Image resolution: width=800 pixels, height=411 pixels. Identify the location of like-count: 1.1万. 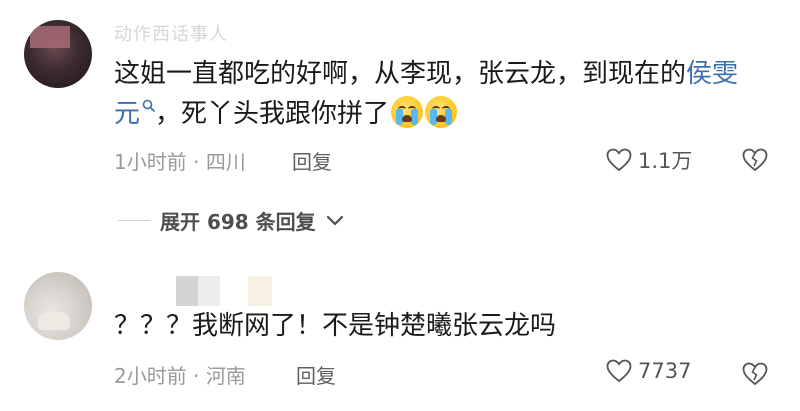
(665, 161).